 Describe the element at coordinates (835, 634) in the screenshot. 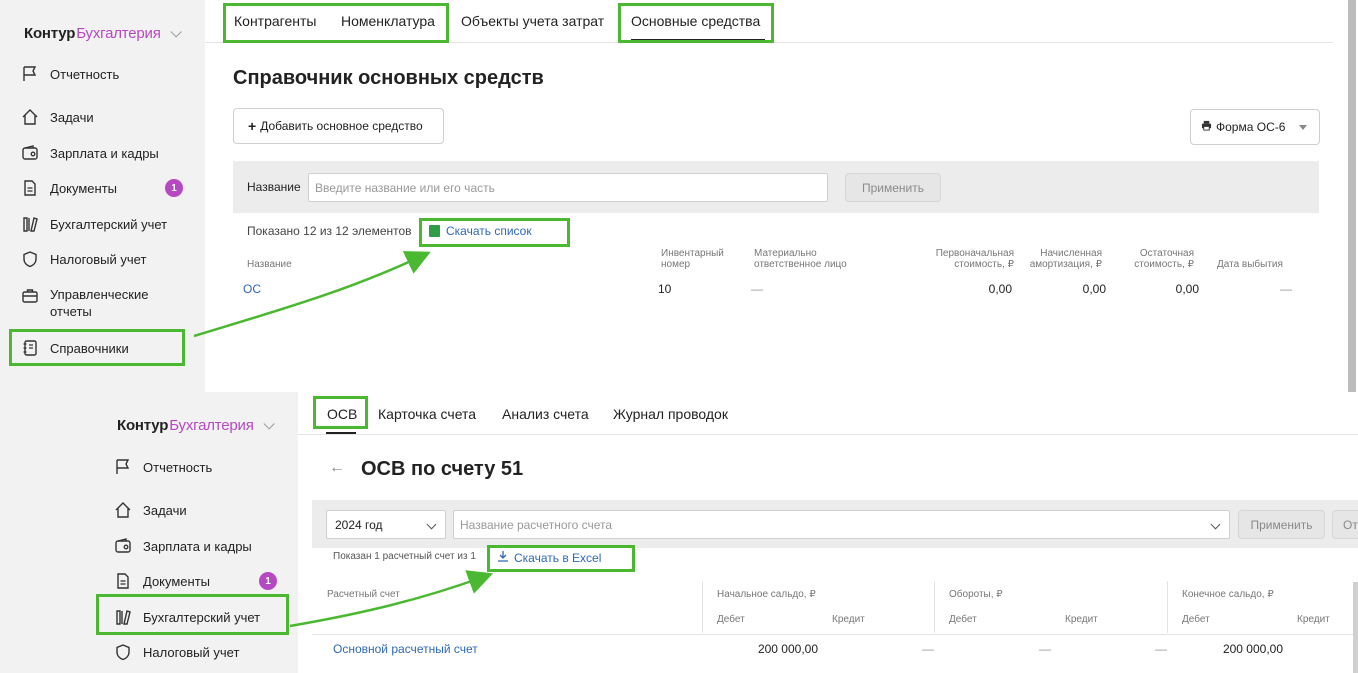

I see `table-header-divider` at that location.